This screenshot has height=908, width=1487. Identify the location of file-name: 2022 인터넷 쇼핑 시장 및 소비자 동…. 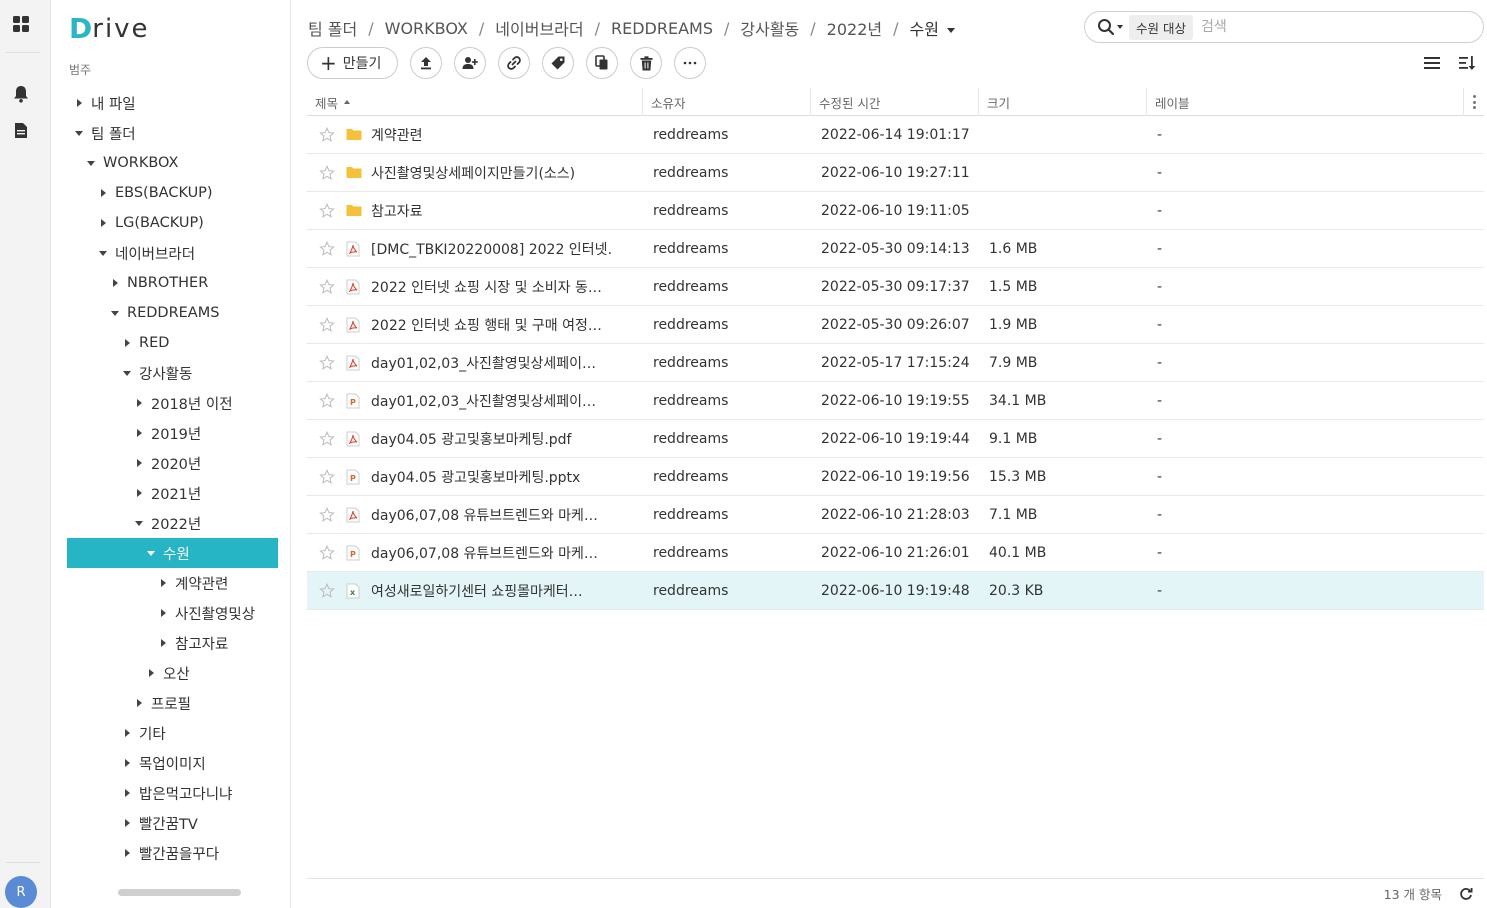
(491, 287).